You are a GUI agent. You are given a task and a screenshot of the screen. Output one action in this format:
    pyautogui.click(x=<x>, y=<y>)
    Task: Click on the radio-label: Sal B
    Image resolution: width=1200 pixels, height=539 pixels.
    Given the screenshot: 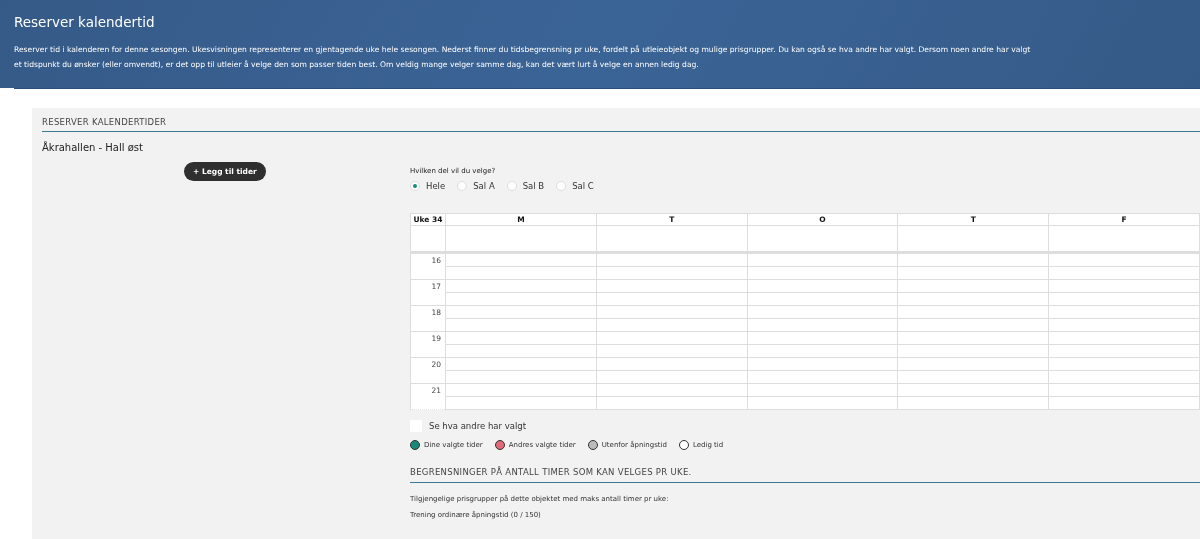 What is the action you would take?
    pyautogui.click(x=533, y=186)
    